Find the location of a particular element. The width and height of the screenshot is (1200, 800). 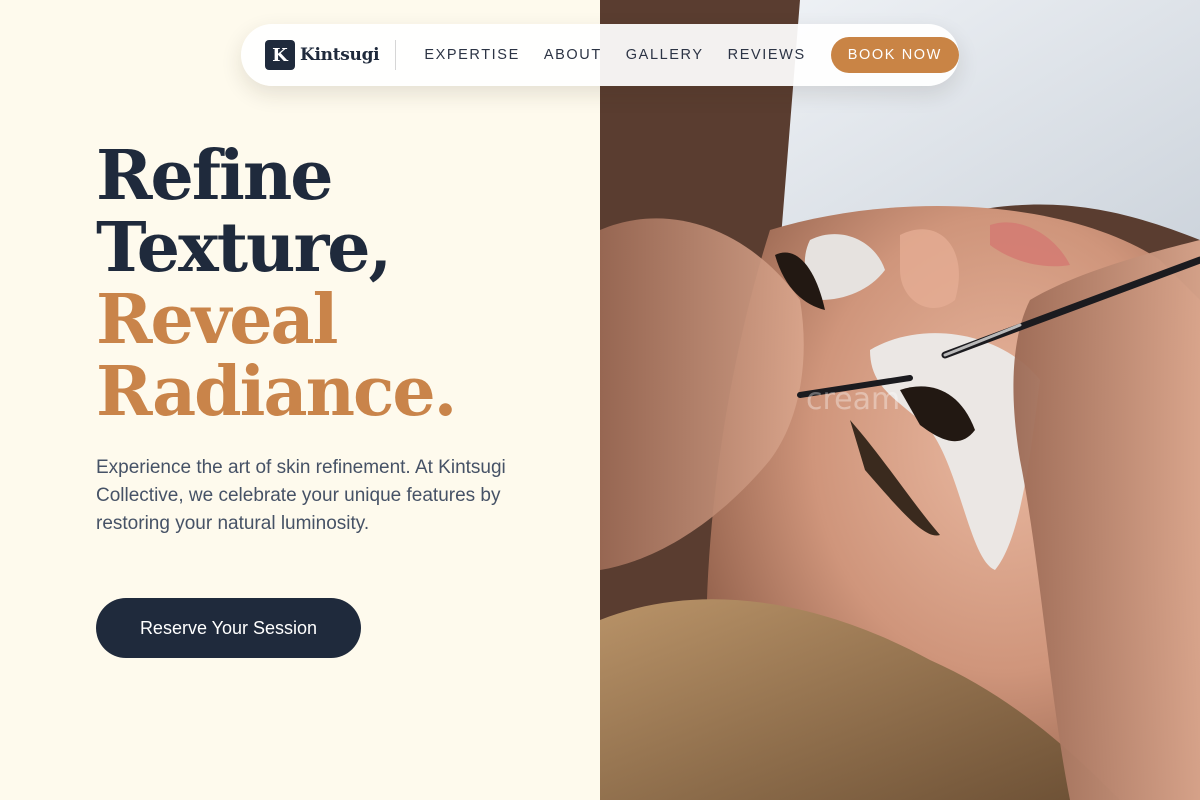

hero-headline: Refine Texture, Reveal Radiance. is located at coordinates (276, 284).